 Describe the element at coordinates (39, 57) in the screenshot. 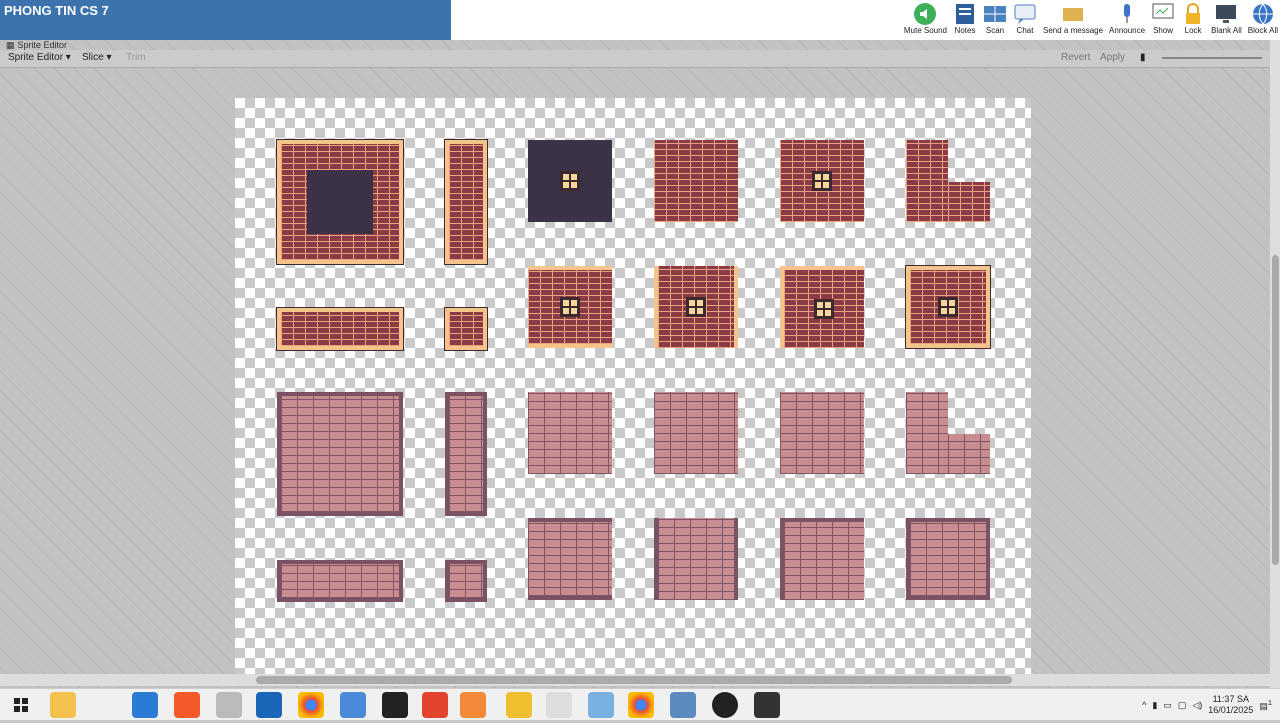

I see `sprite-editor-dropdown: Sprite Editor ▾` at that location.